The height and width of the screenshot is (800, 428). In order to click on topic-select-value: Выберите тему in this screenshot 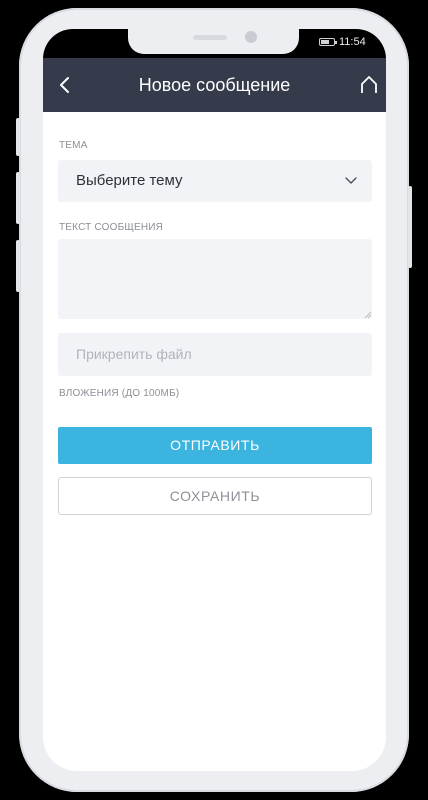, I will do `click(129, 180)`.